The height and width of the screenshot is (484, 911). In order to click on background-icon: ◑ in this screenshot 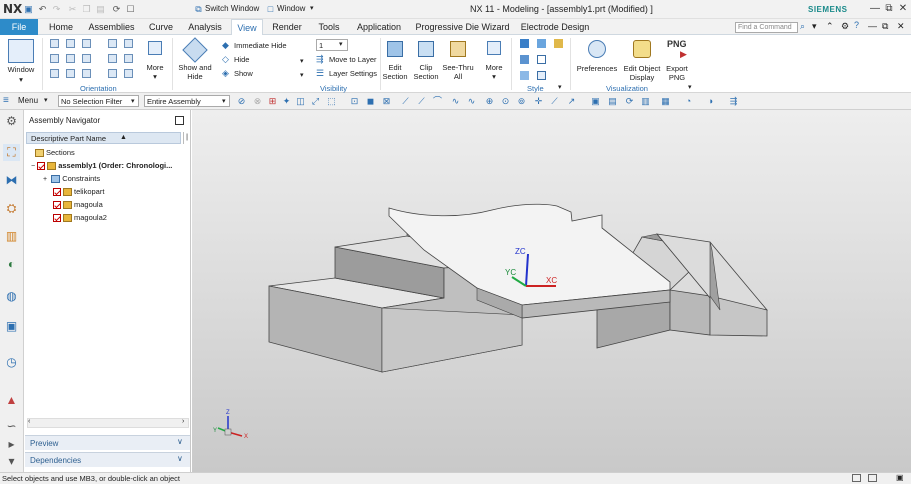, I will do `click(710, 101)`.